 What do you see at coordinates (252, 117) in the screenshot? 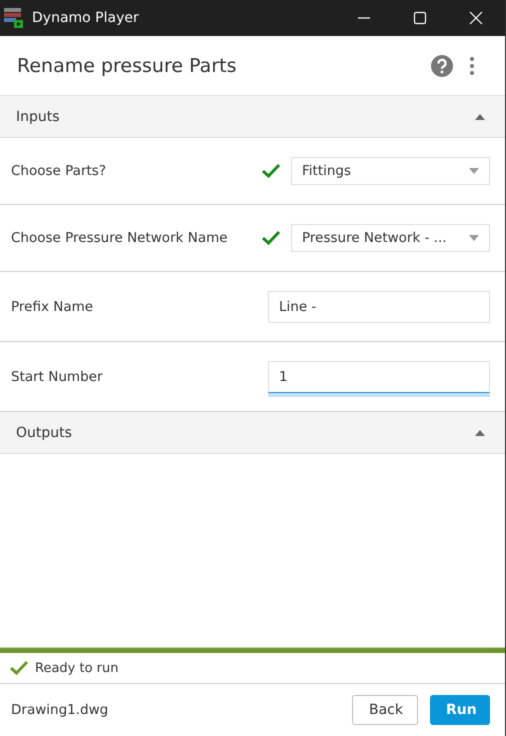
I see `section-header: Inputs` at bounding box center [252, 117].